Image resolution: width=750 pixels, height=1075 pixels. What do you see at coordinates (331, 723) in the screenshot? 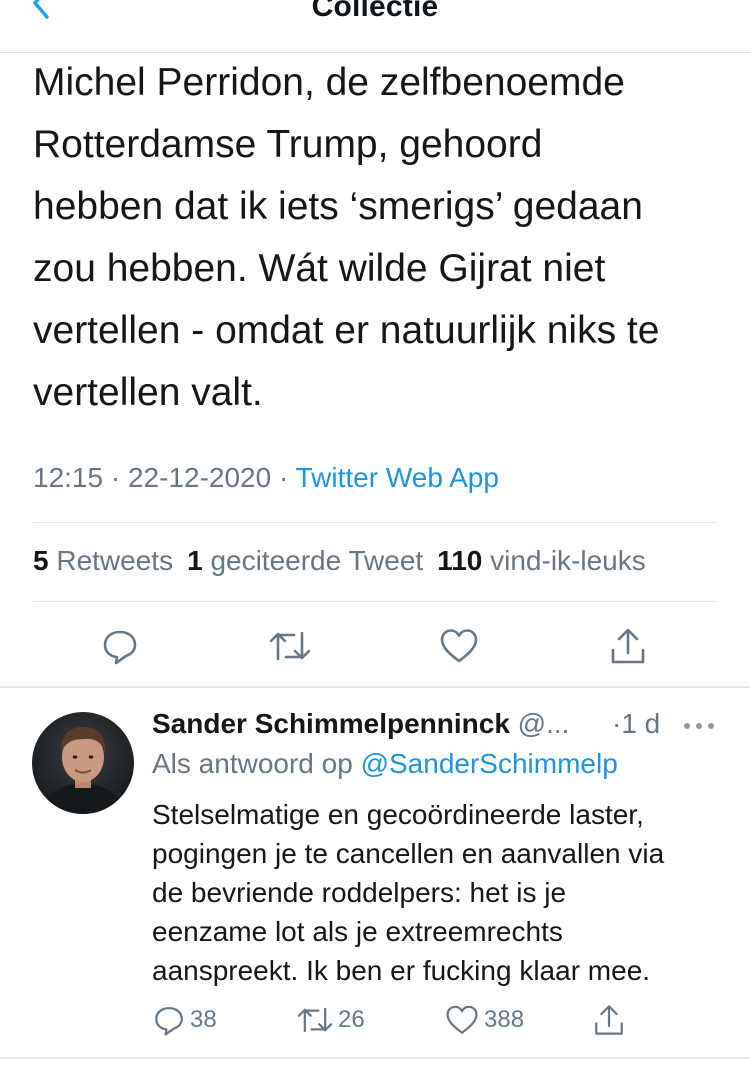
I see `reply-author-name: Sander Schimmelpenninck` at bounding box center [331, 723].